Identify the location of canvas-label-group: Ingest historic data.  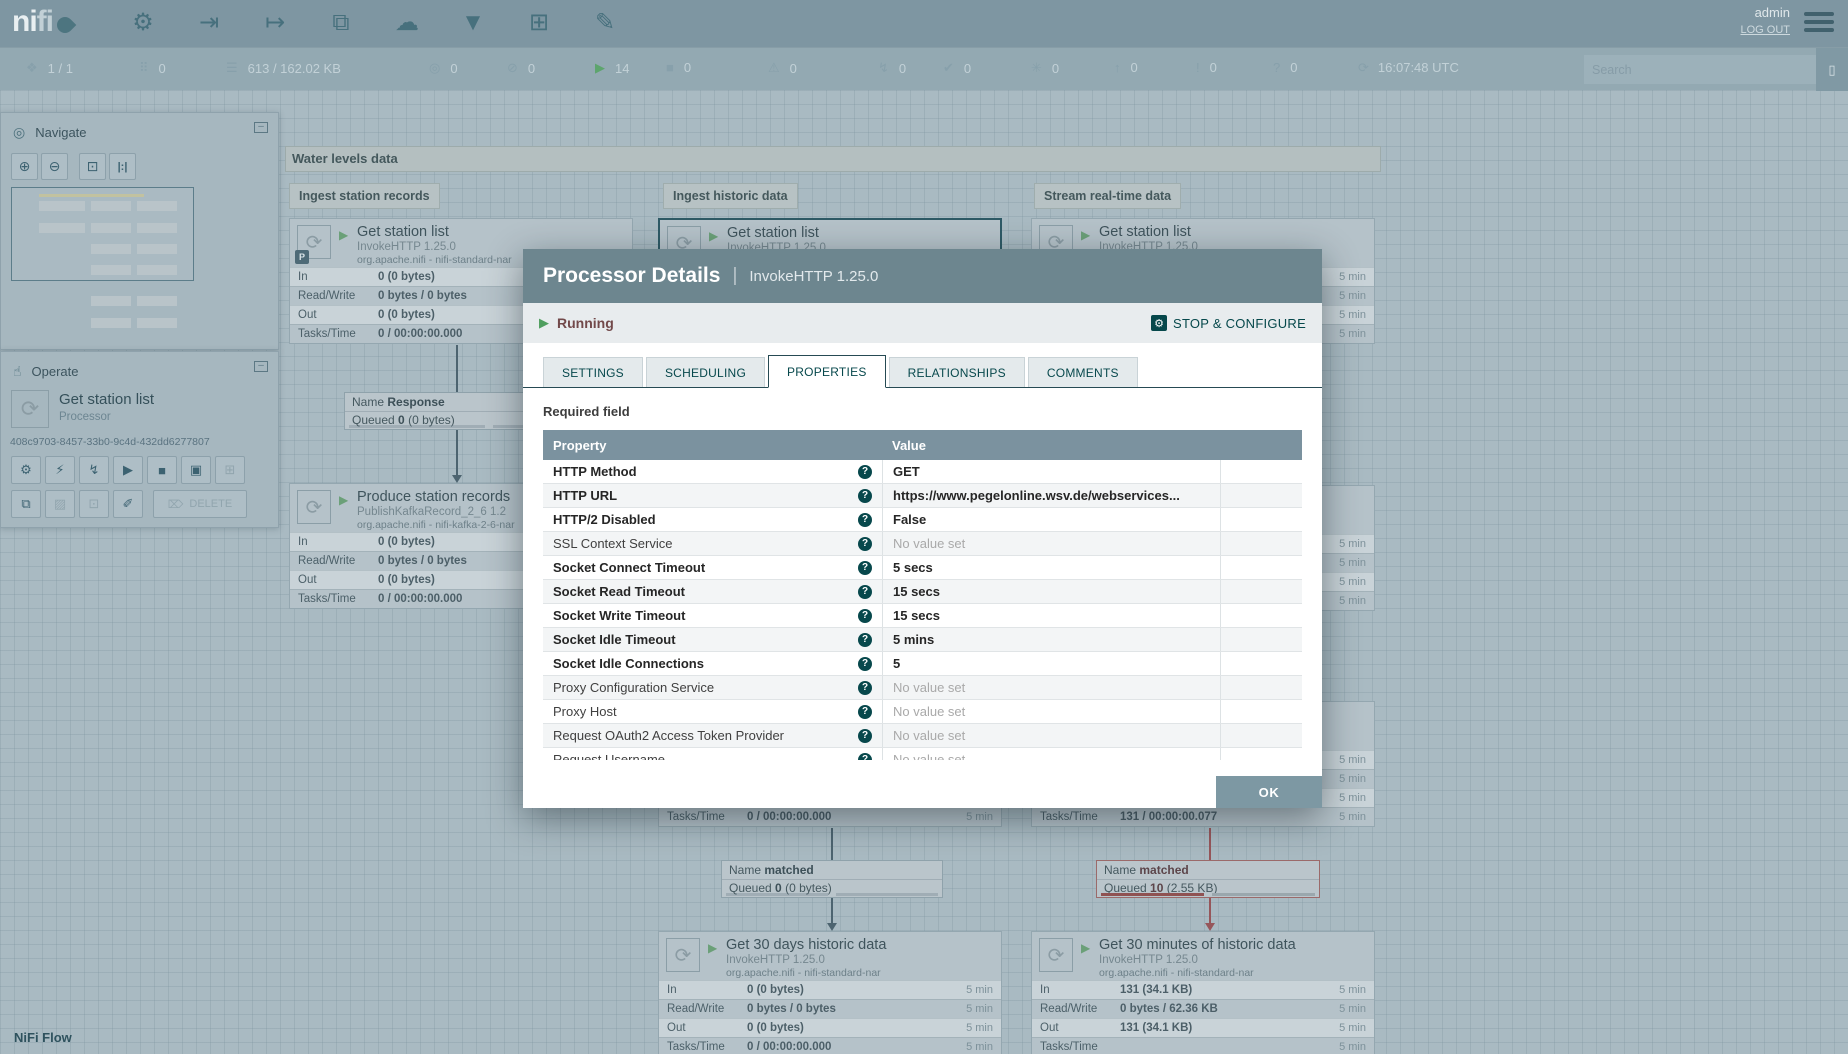
(730, 196).